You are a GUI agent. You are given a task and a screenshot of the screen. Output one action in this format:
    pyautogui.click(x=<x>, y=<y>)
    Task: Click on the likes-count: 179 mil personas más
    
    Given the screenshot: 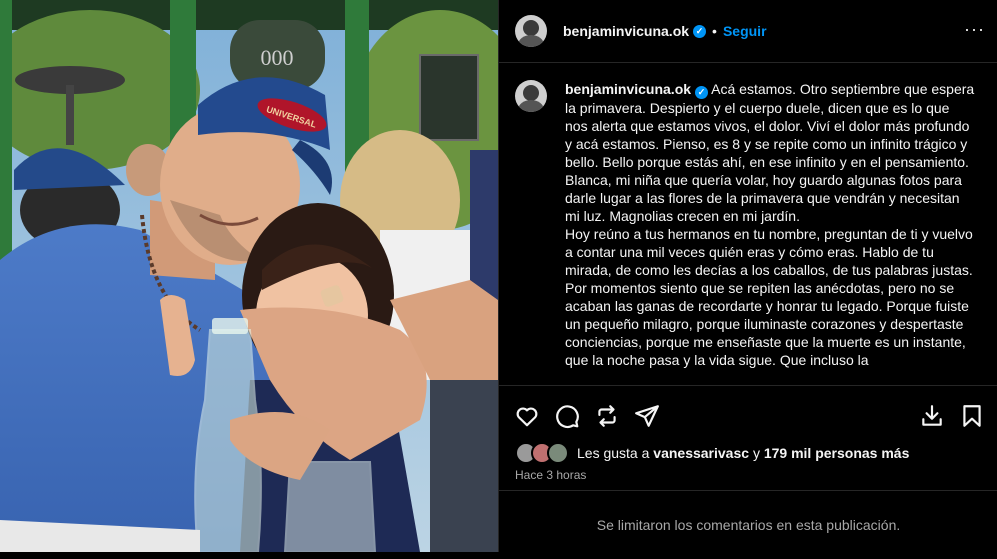 What is the action you would take?
    pyautogui.click(x=837, y=453)
    